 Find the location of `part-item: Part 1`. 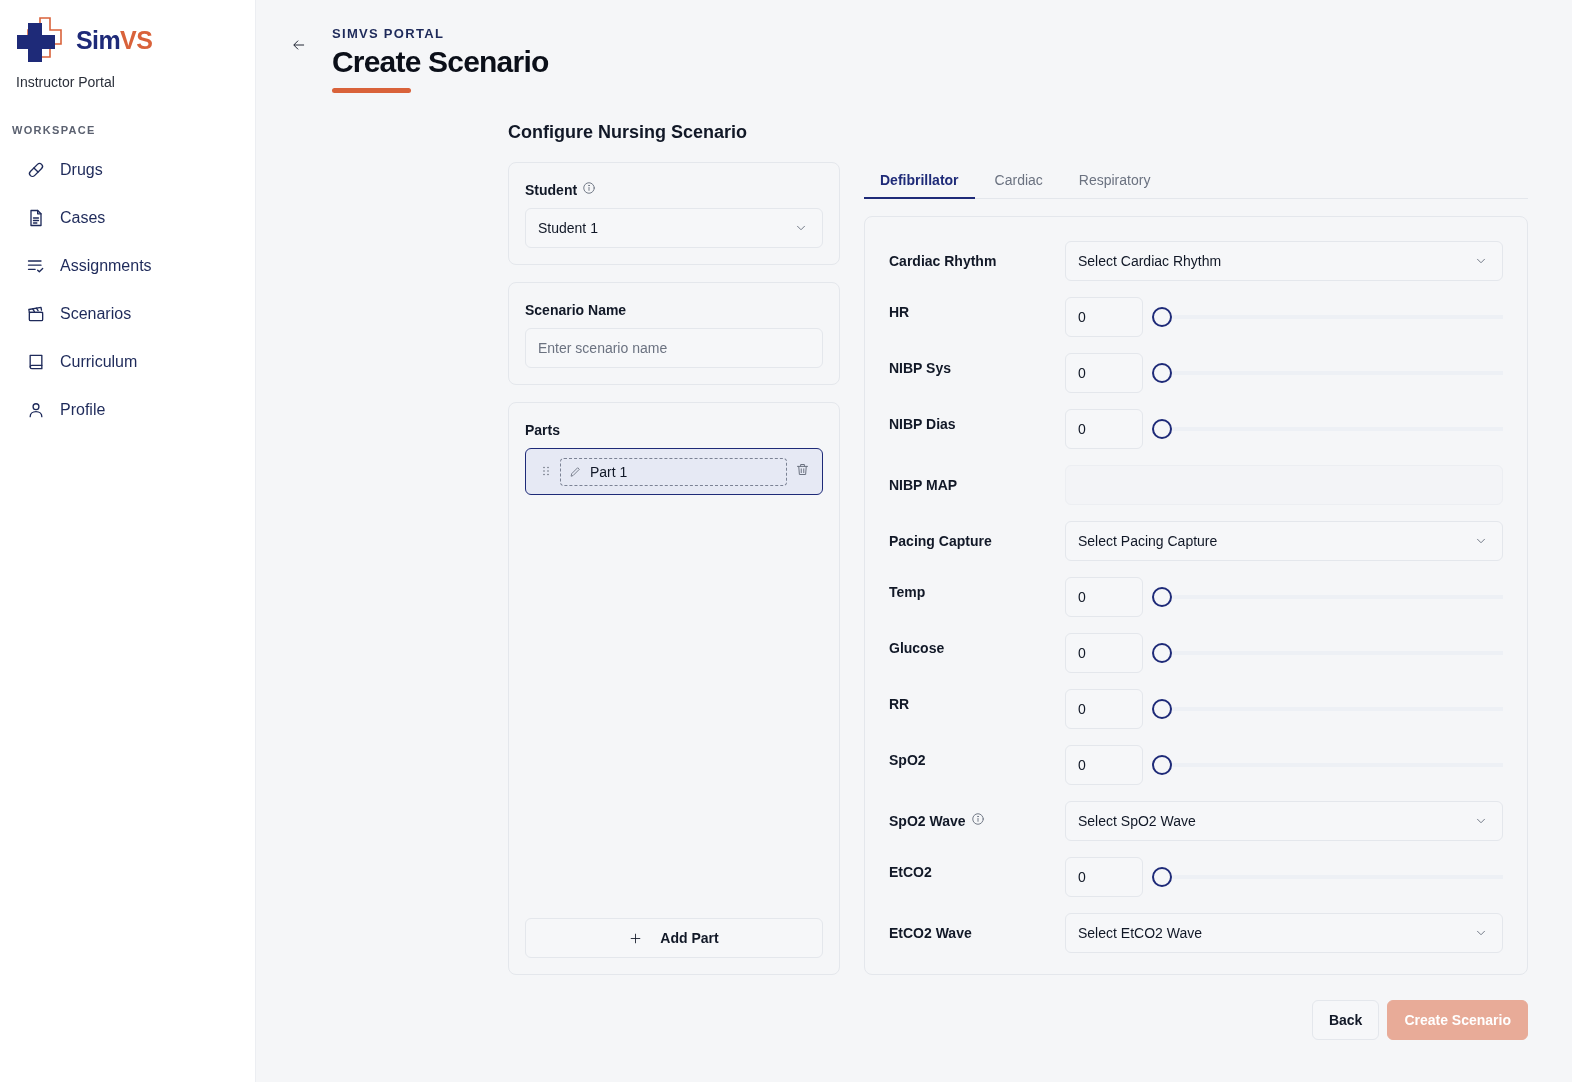

part-item: Part 1 is located at coordinates (674, 471).